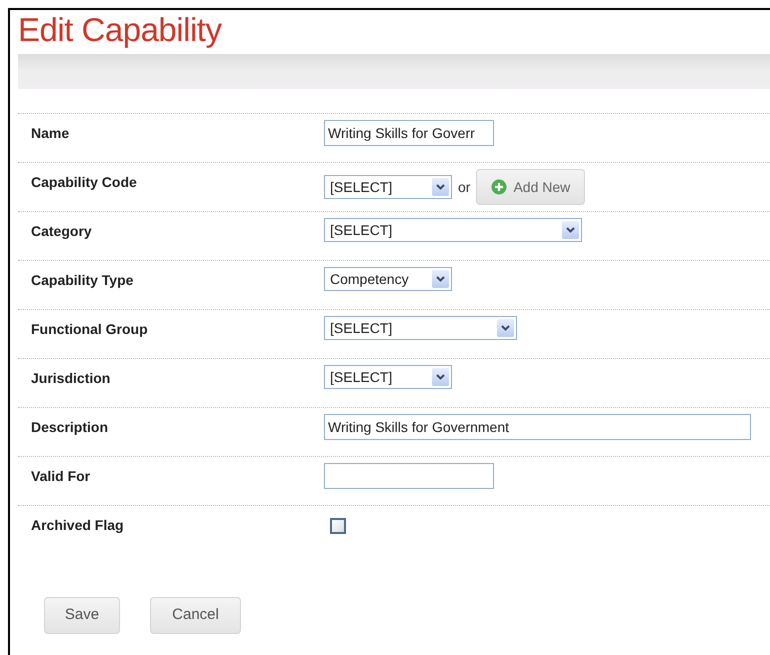 This screenshot has height=655, width=770. I want to click on text-field: Writing Skills for Goverr, so click(409, 133).